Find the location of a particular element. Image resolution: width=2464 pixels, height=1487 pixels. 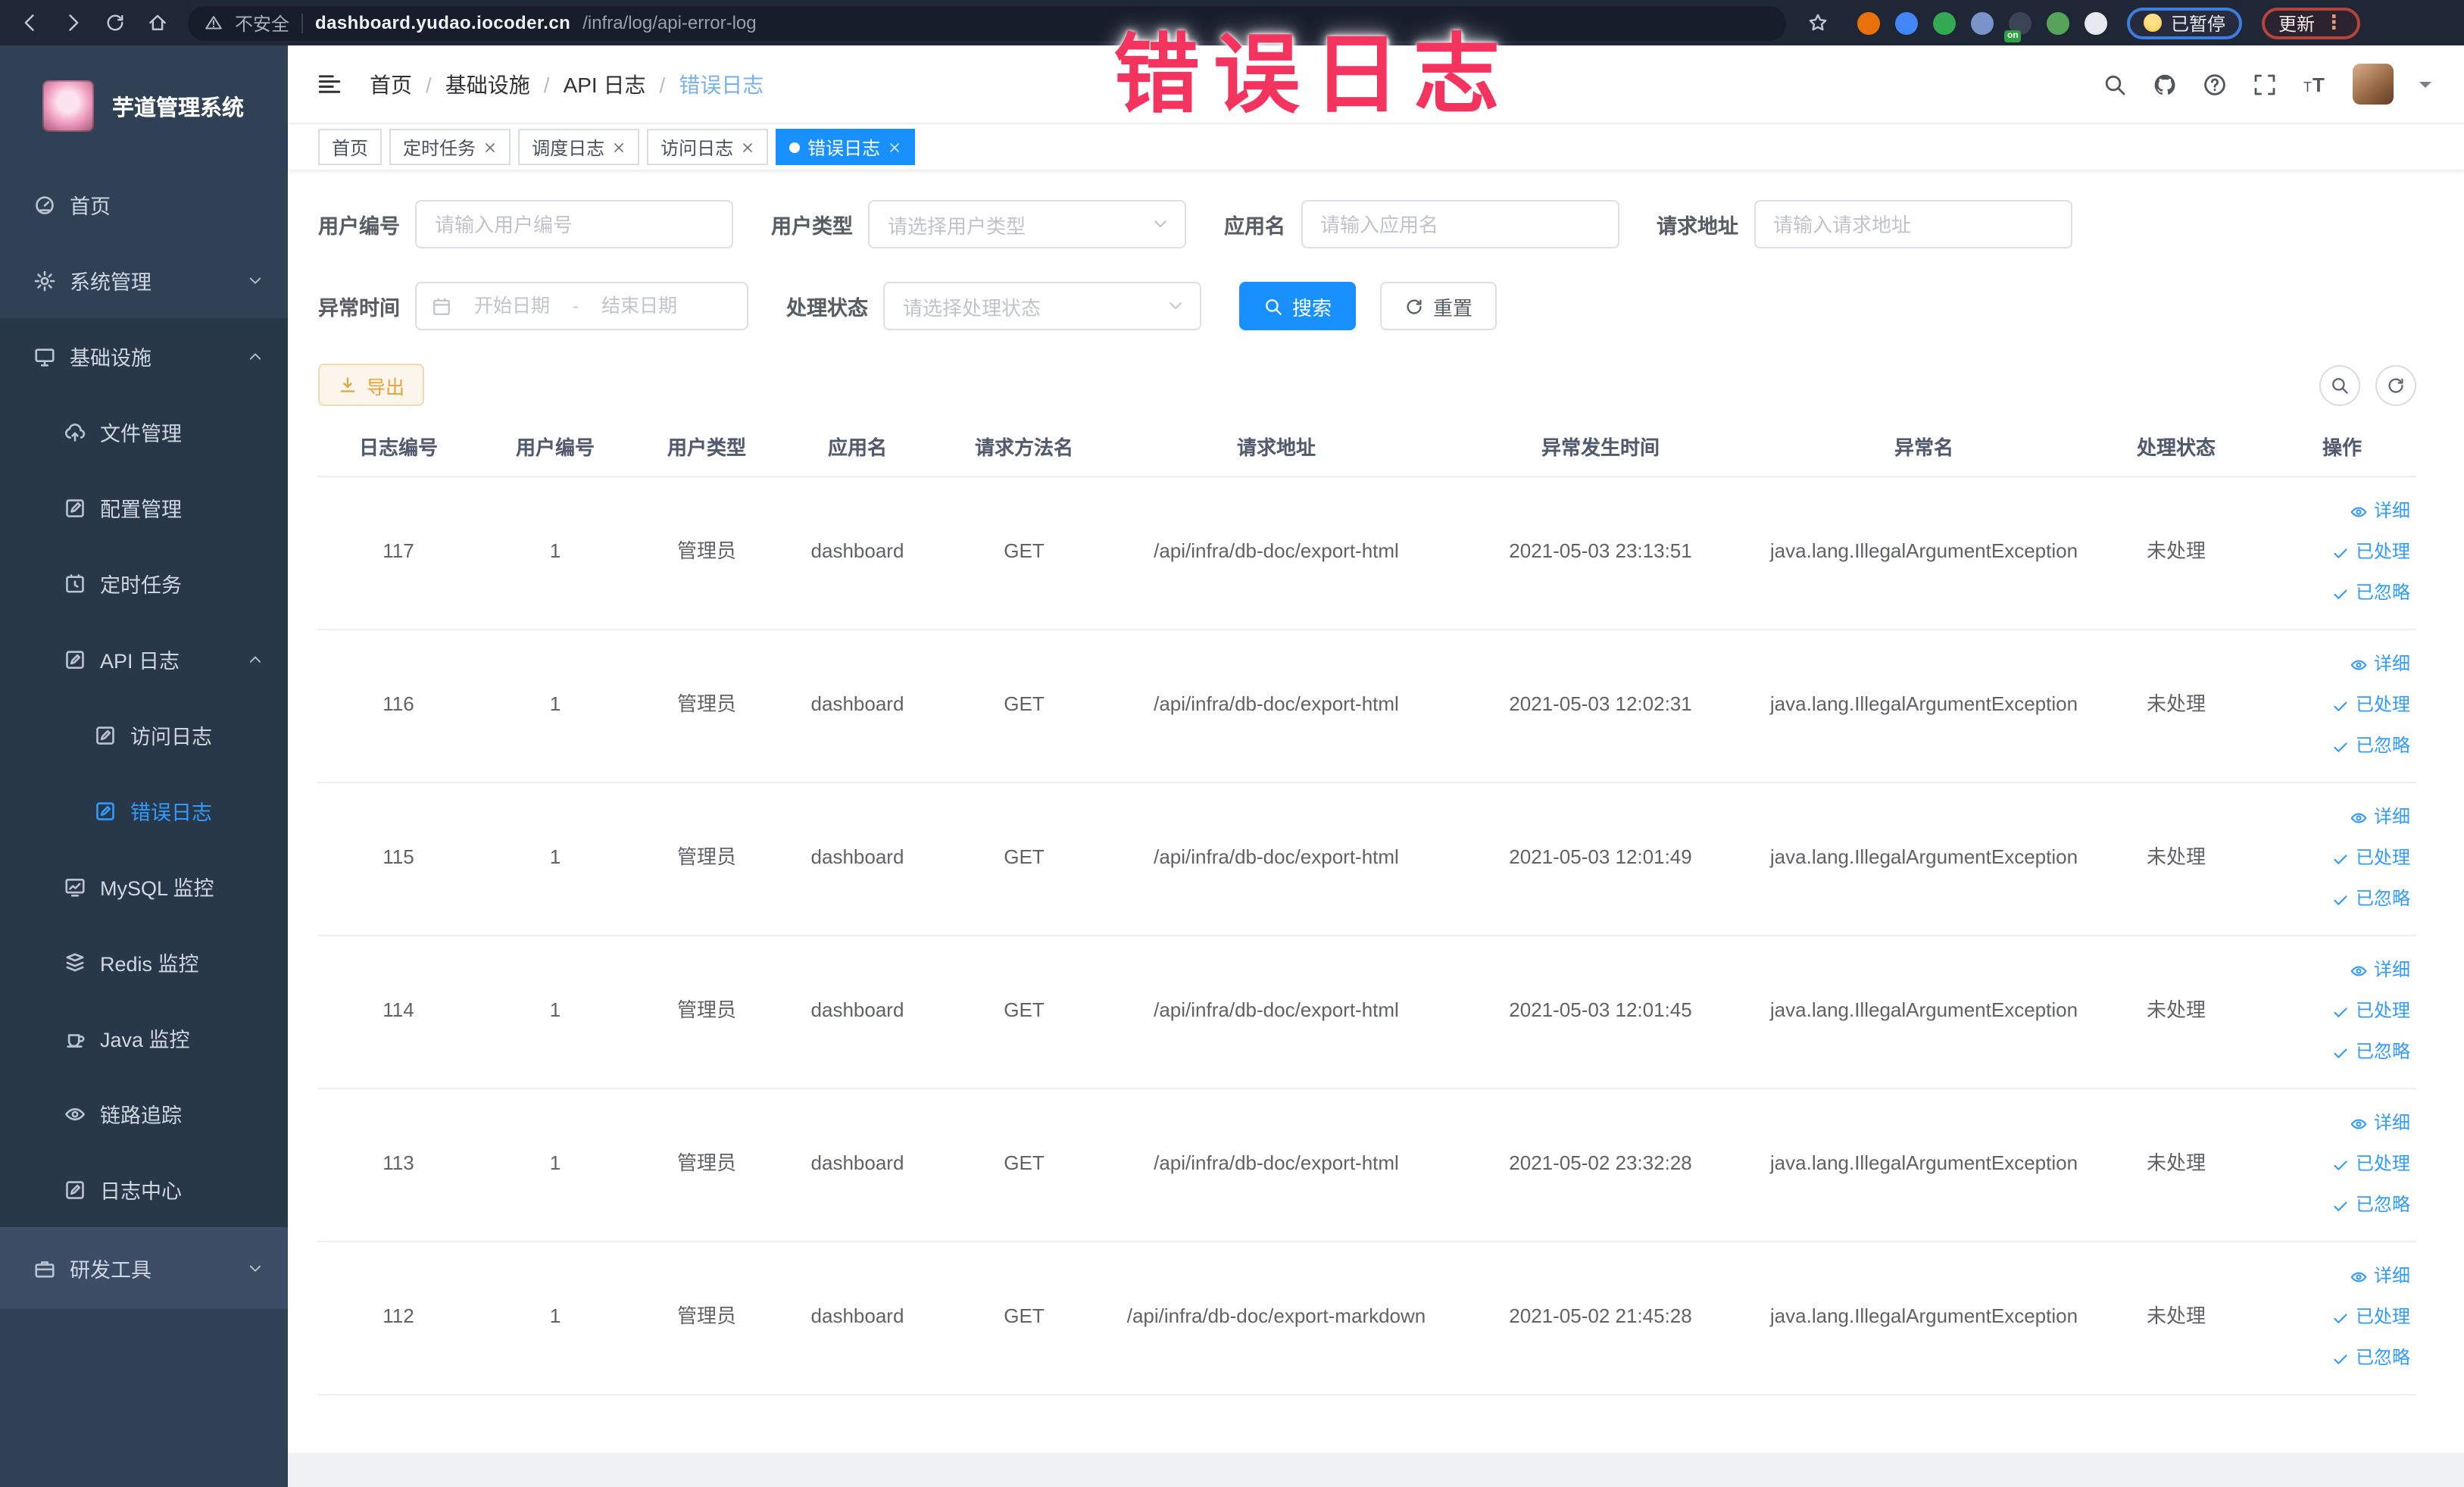

collapse-sidebar-icon is located at coordinates (329, 84).